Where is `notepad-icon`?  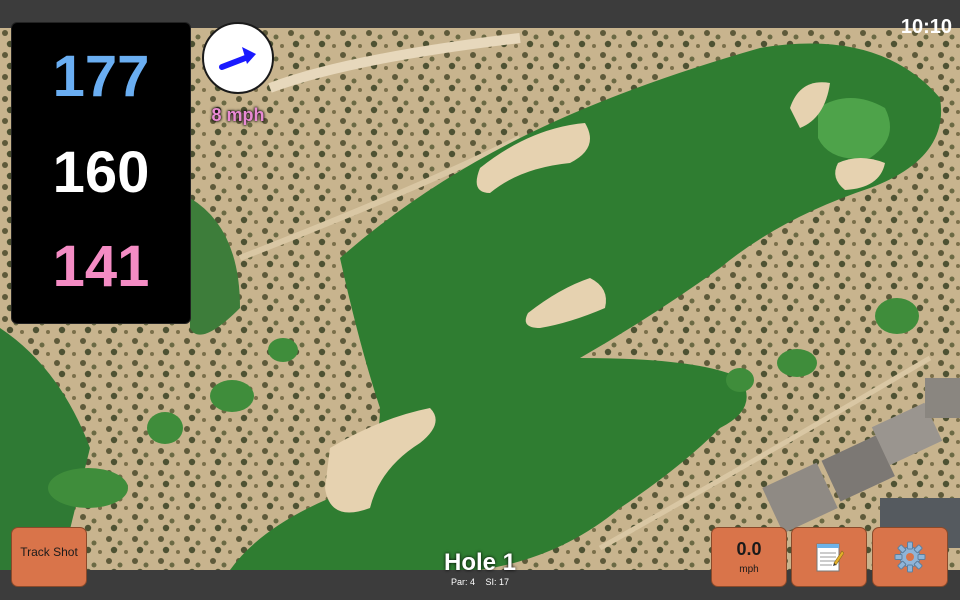 notepad-icon is located at coordinates (830, 557).